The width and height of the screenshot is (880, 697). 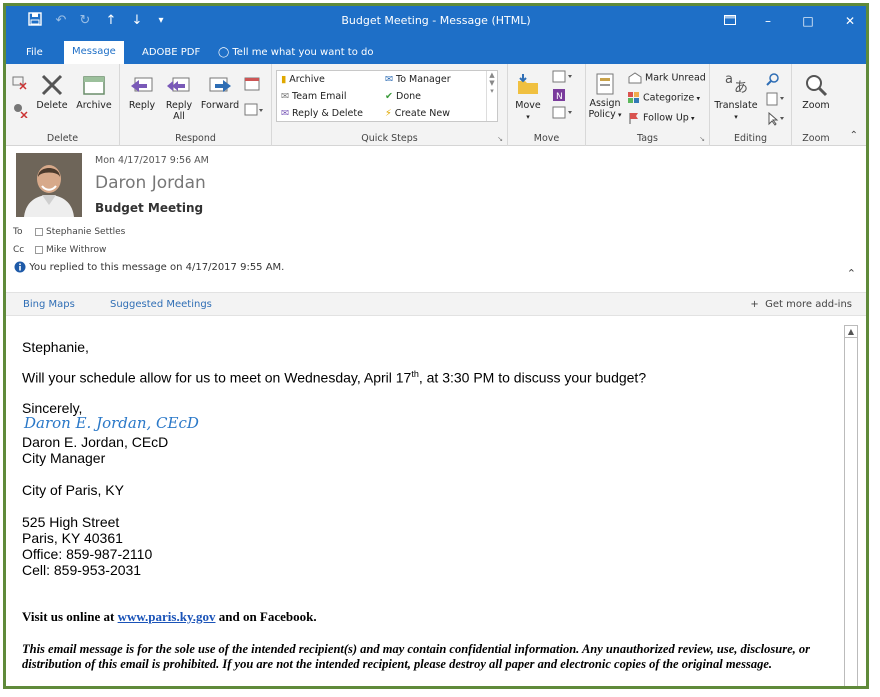 What do you see at coordinates (605, 84) in the screenshot?
I see `policy-icon` at bounding box center [605, 84].